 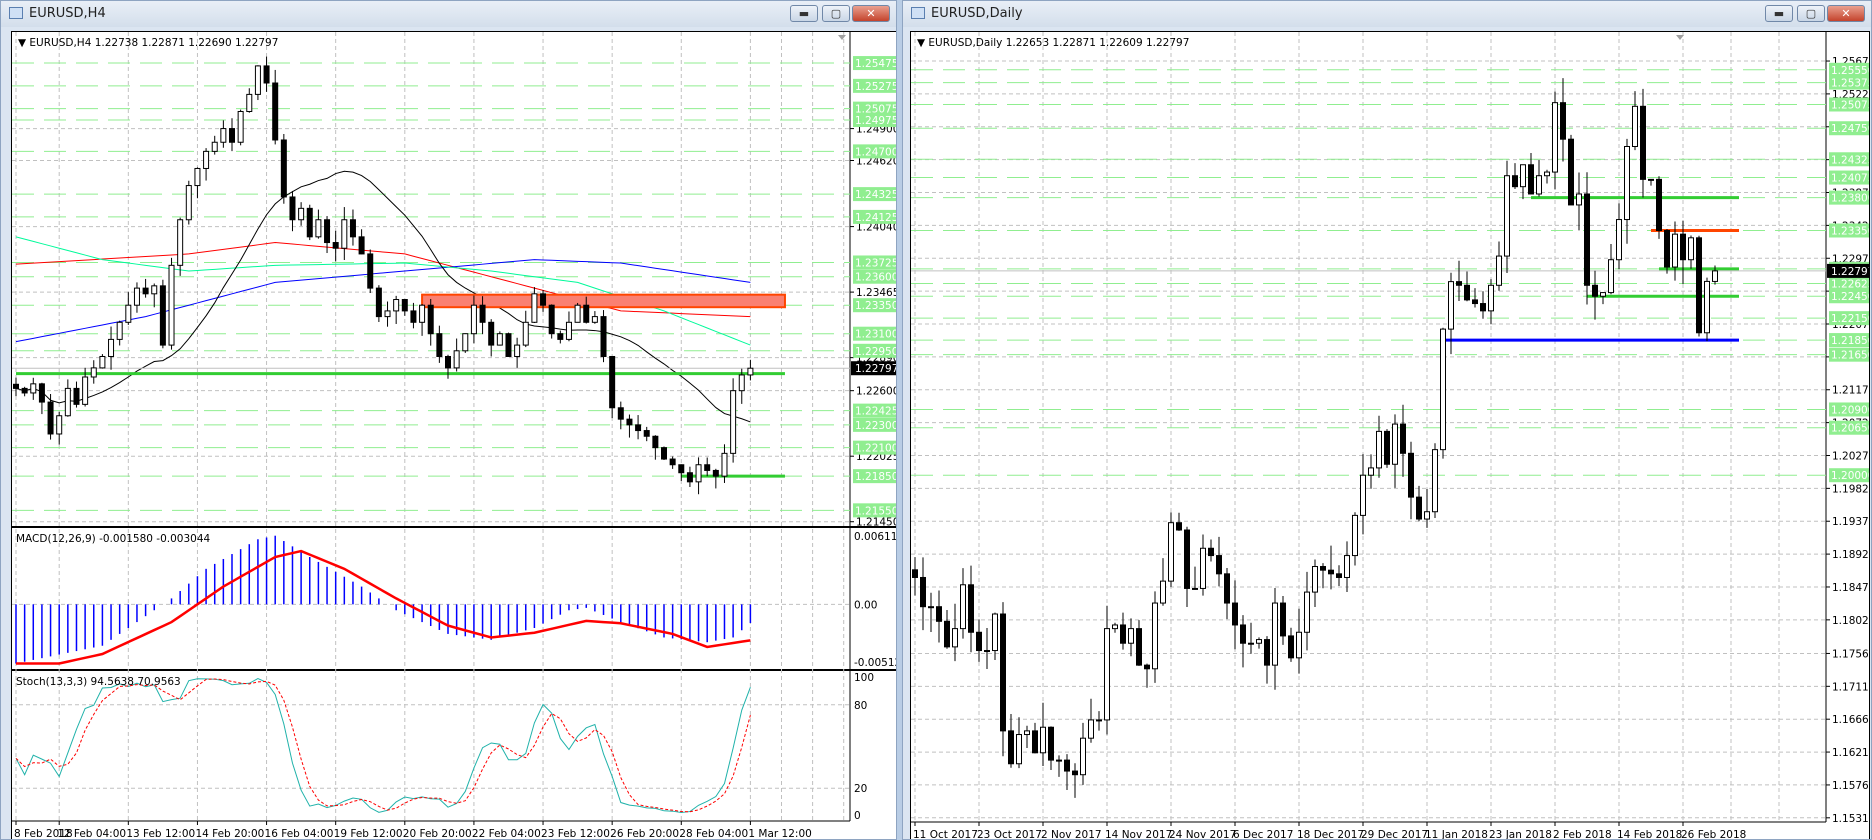 I want to click on window-title-bar: EURUSD,Daily ▬ ▢ ✕, so click(x=1387, y=14).